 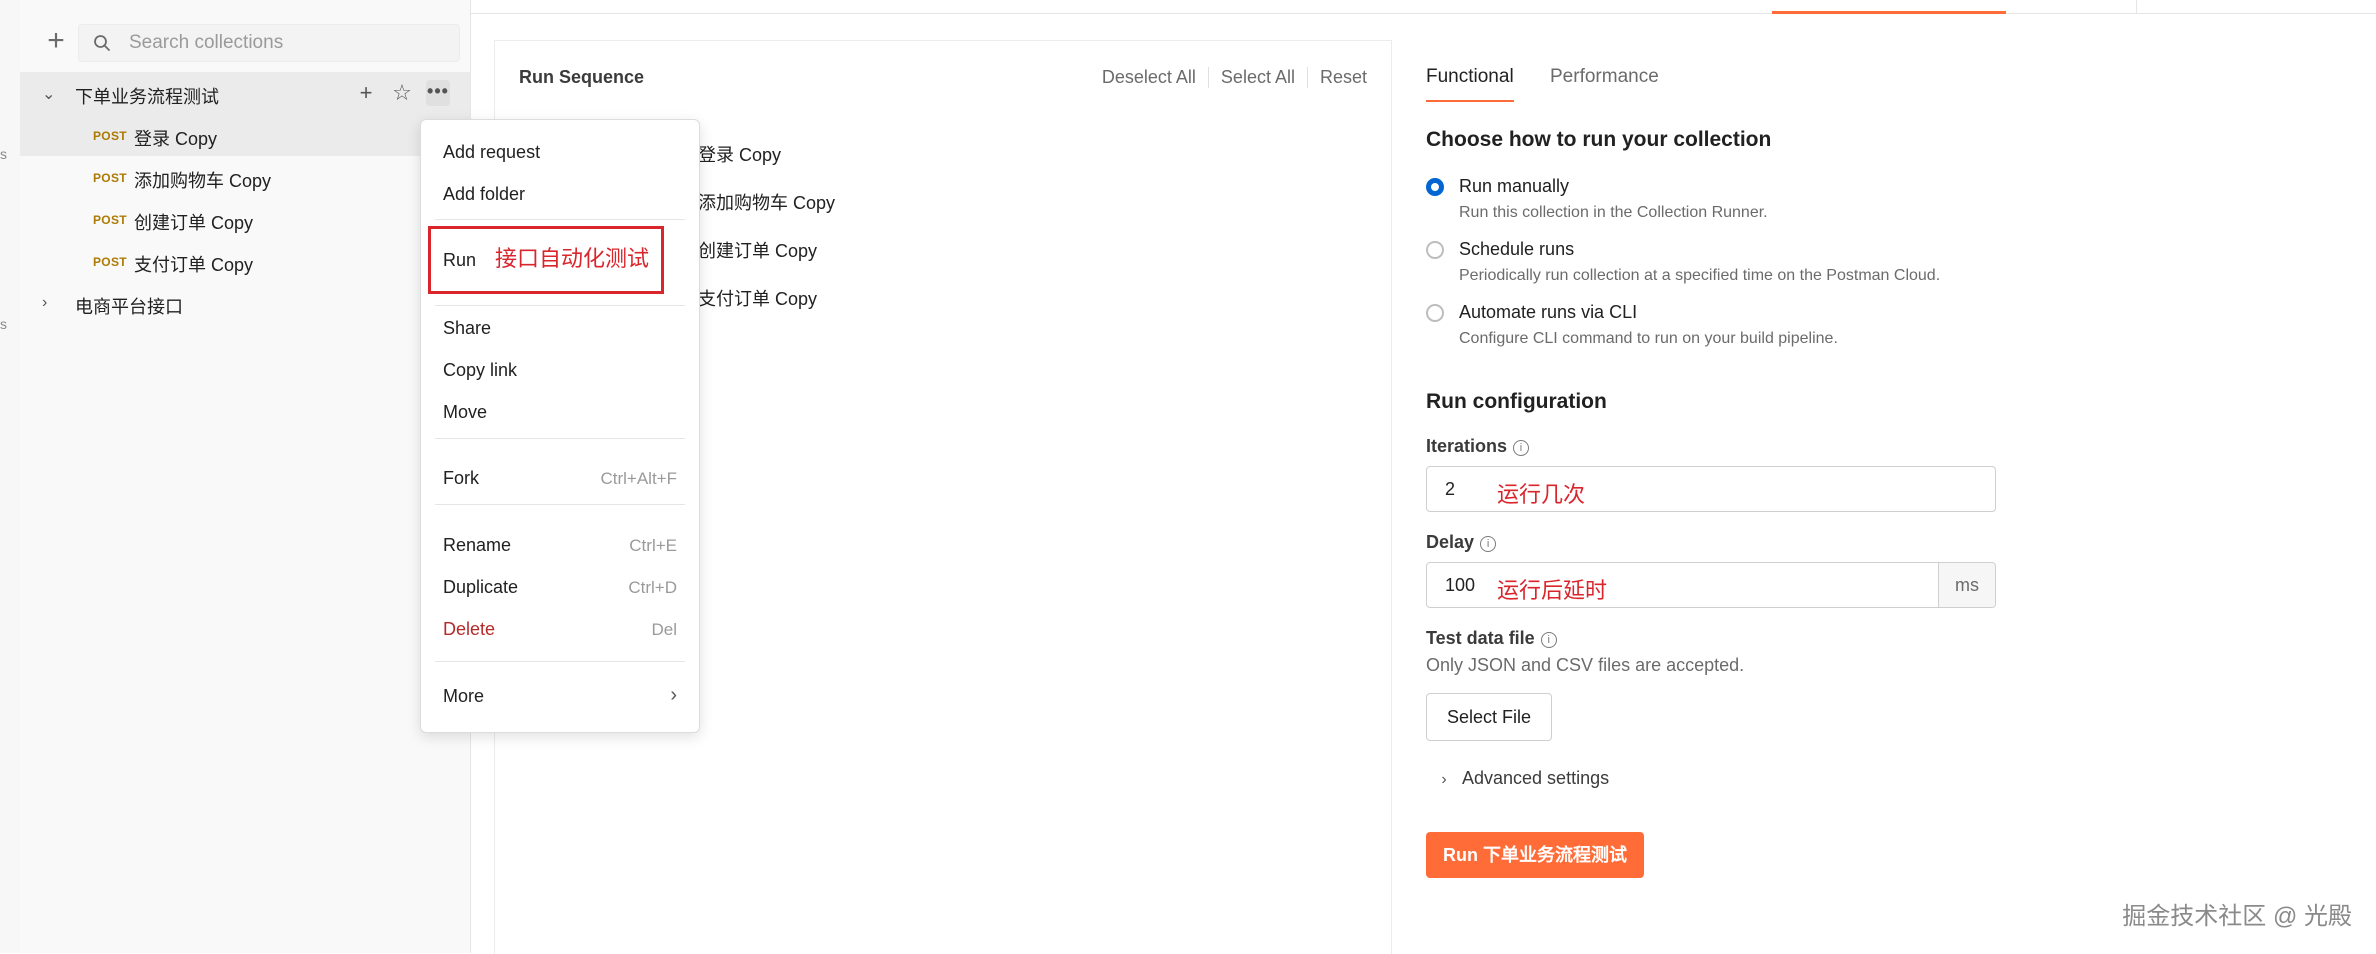 I want to click on test-data-file-label: Test data file i, so click(x=1491, y=638).